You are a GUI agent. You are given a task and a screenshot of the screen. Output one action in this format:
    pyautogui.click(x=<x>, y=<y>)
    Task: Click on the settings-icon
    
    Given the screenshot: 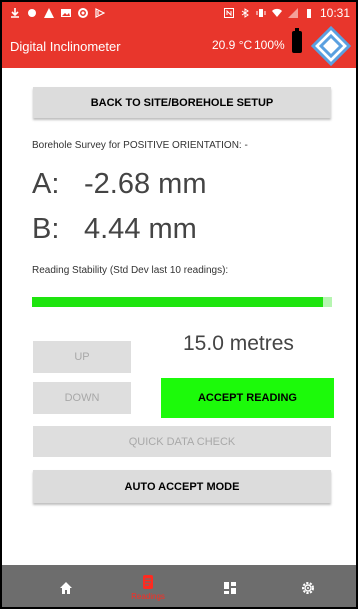 What is the action you would take?
    pyautogui.click(x=308, y=588)
    